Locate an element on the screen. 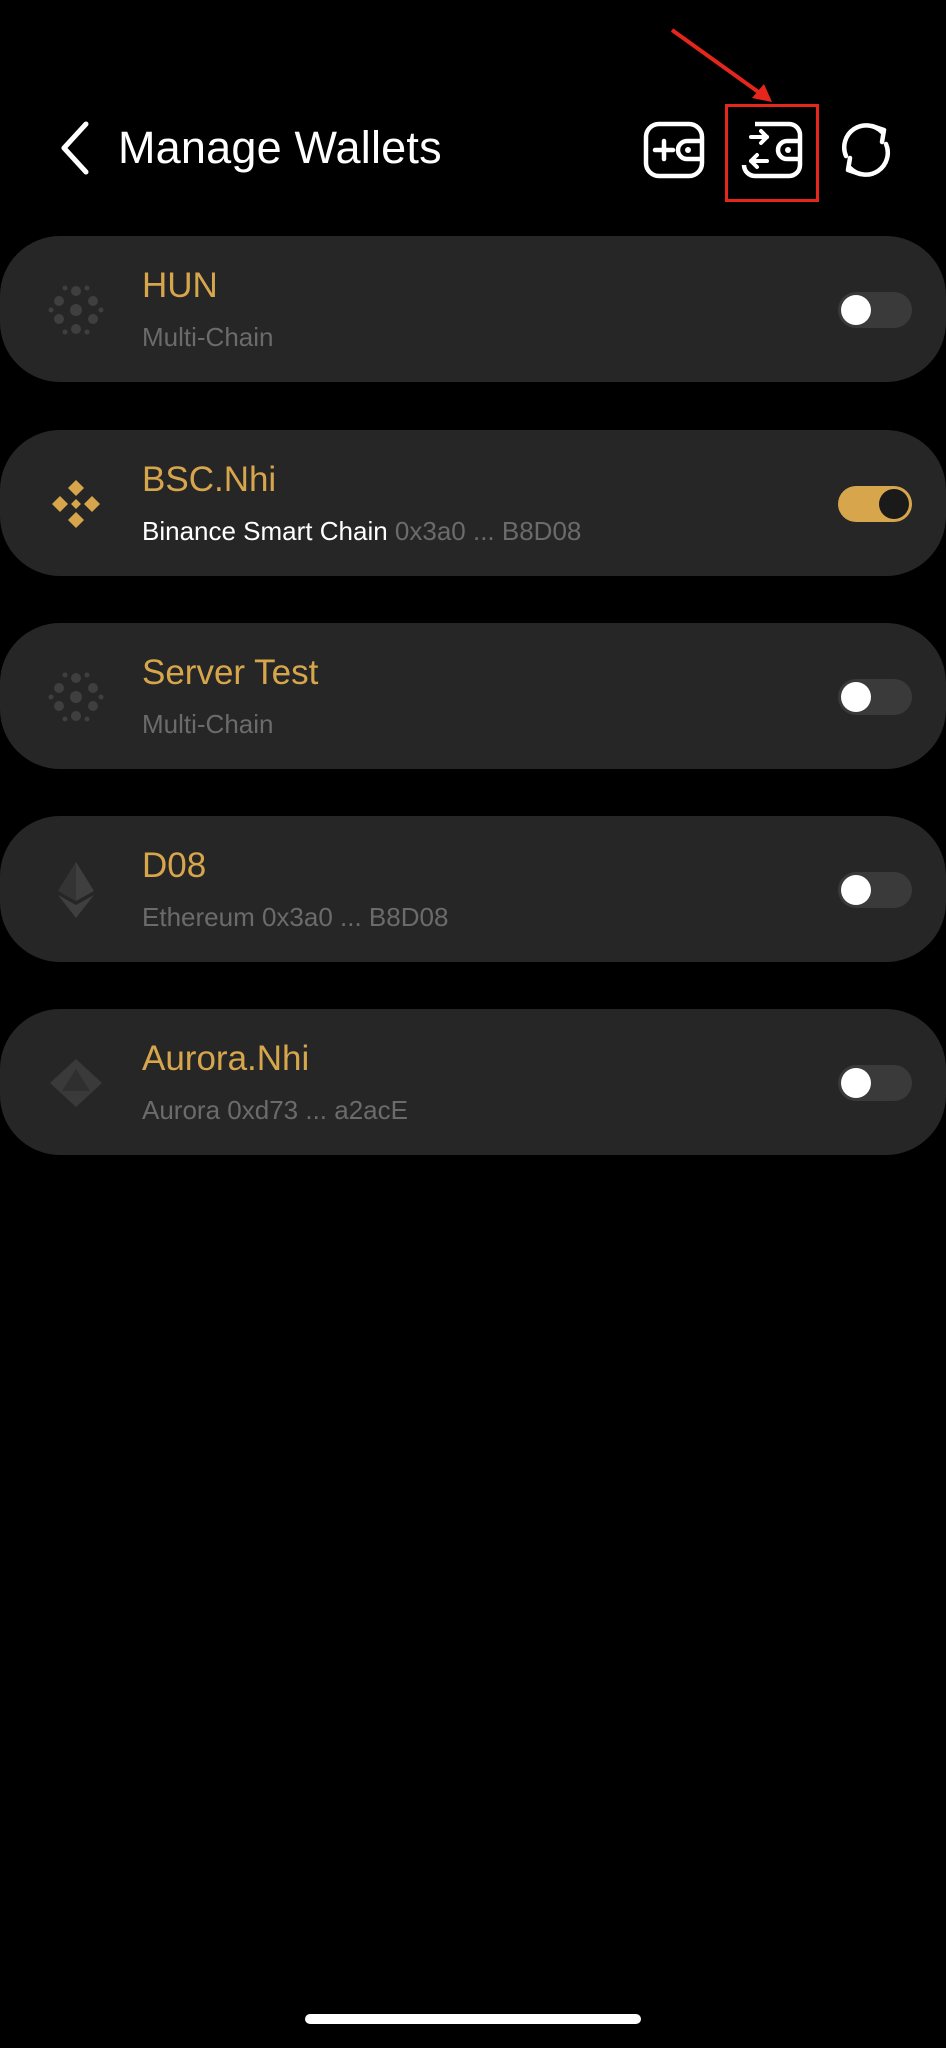  page-title: Manage Wallets is located at coordinates (280, 147).